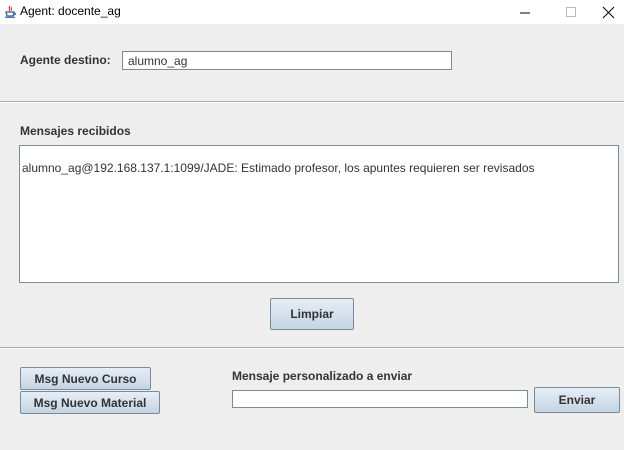 Image resolution: width=624 pixels, height=450 pixels. Describe the element at coordinates (312, 102) in the screenshot. I see `separator-top` at that location.